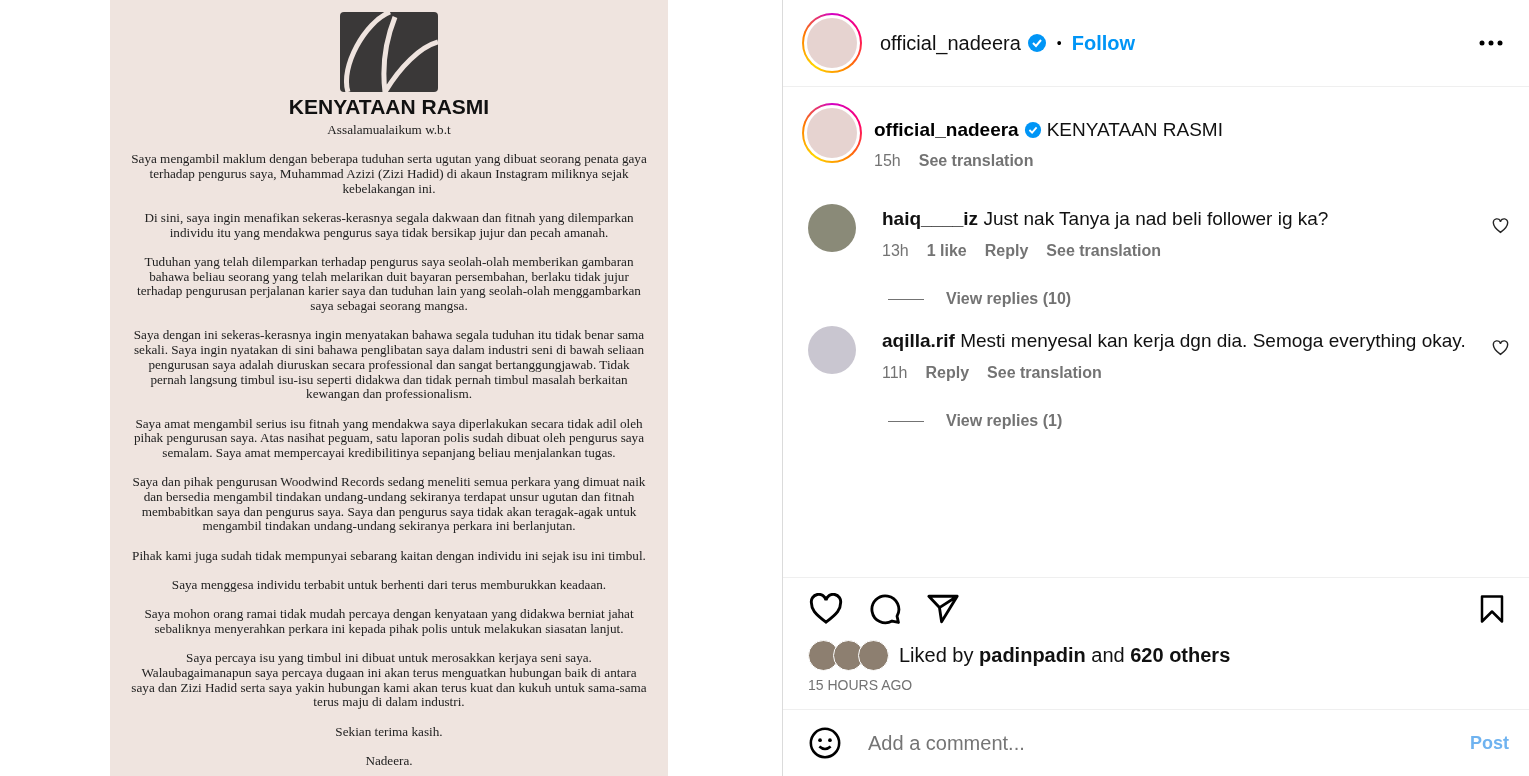 This screenshot has width=1529, height=776. What do you see at coordinates (1103, 43) in the screenshot?
I see `follow-button: Follow` at bounding box center [1103, 43].